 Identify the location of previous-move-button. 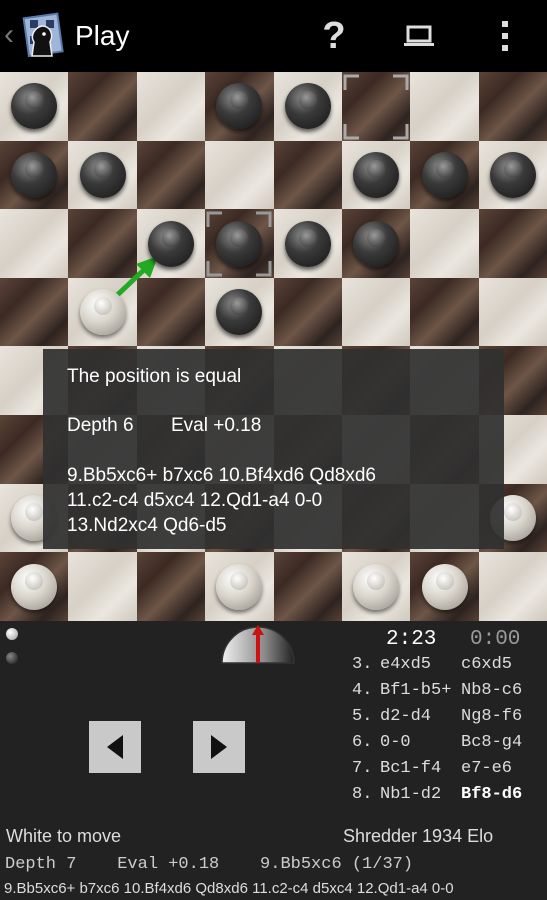
(115, 747).